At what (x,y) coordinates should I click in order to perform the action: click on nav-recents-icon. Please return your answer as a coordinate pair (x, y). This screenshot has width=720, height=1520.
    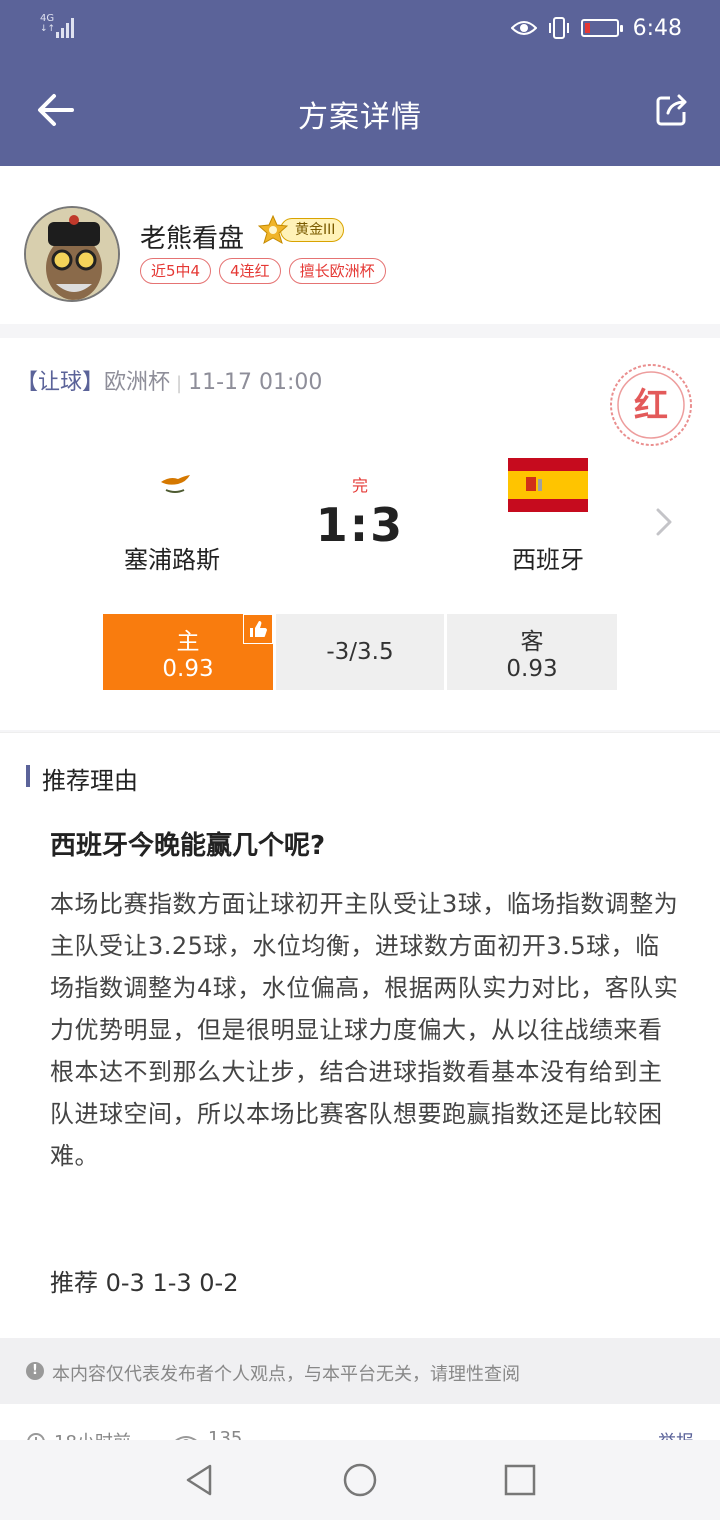
    Looking at the image, I should click on (520, 1480).